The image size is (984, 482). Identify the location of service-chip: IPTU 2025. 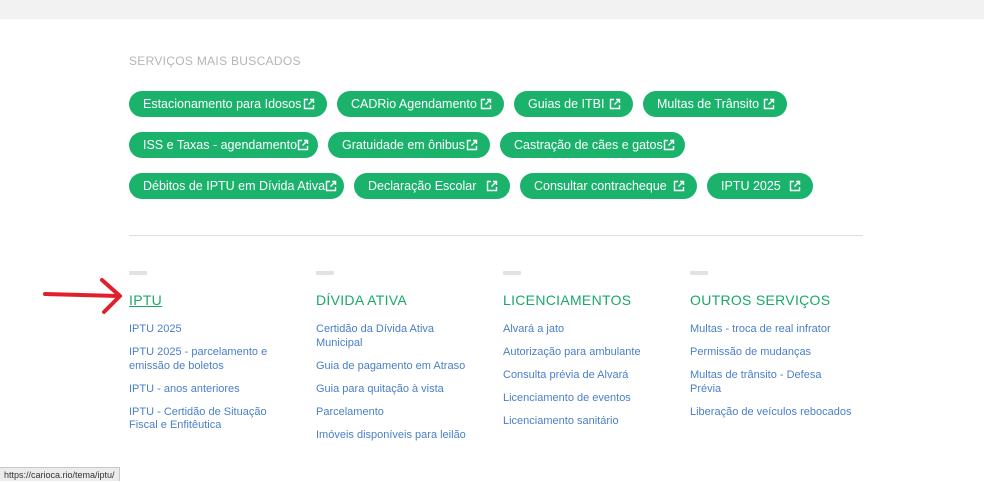
(760, 186).